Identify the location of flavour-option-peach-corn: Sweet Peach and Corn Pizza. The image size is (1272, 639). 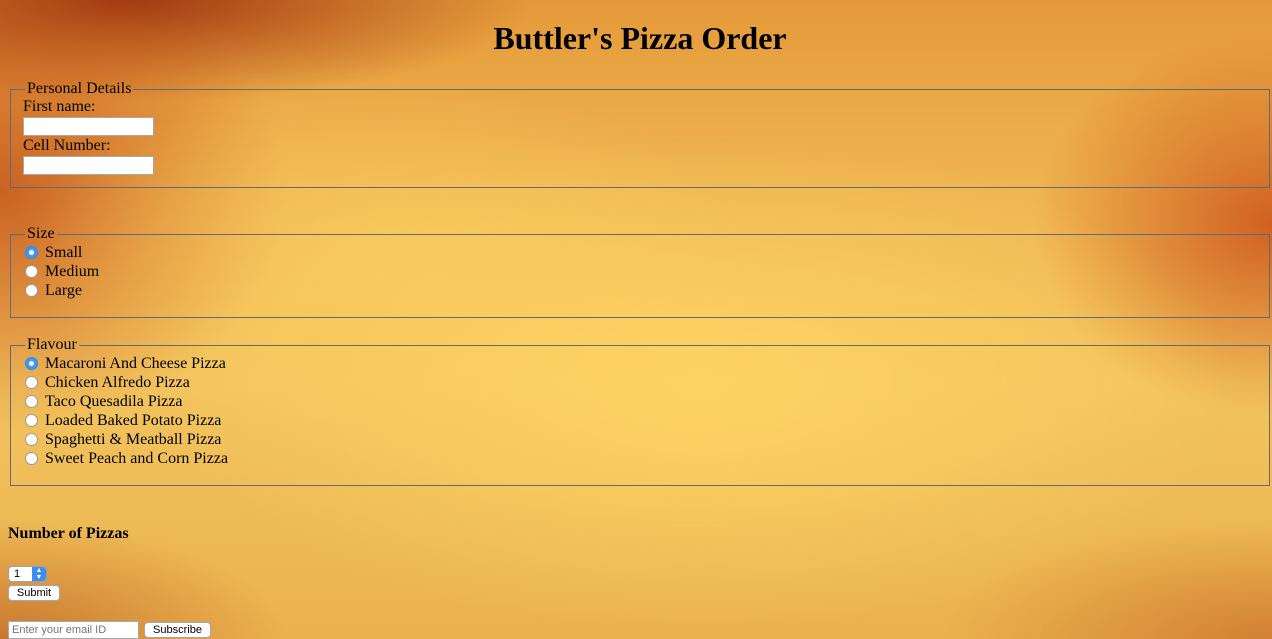
(640, 458).